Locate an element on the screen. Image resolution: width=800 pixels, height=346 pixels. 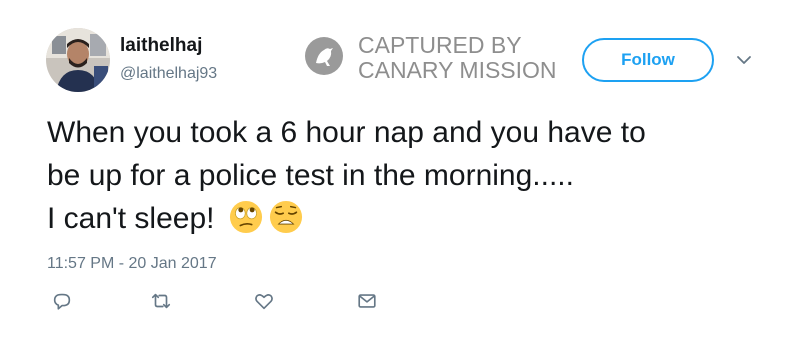
direct-message-icon is located at coordinates (367, 301).